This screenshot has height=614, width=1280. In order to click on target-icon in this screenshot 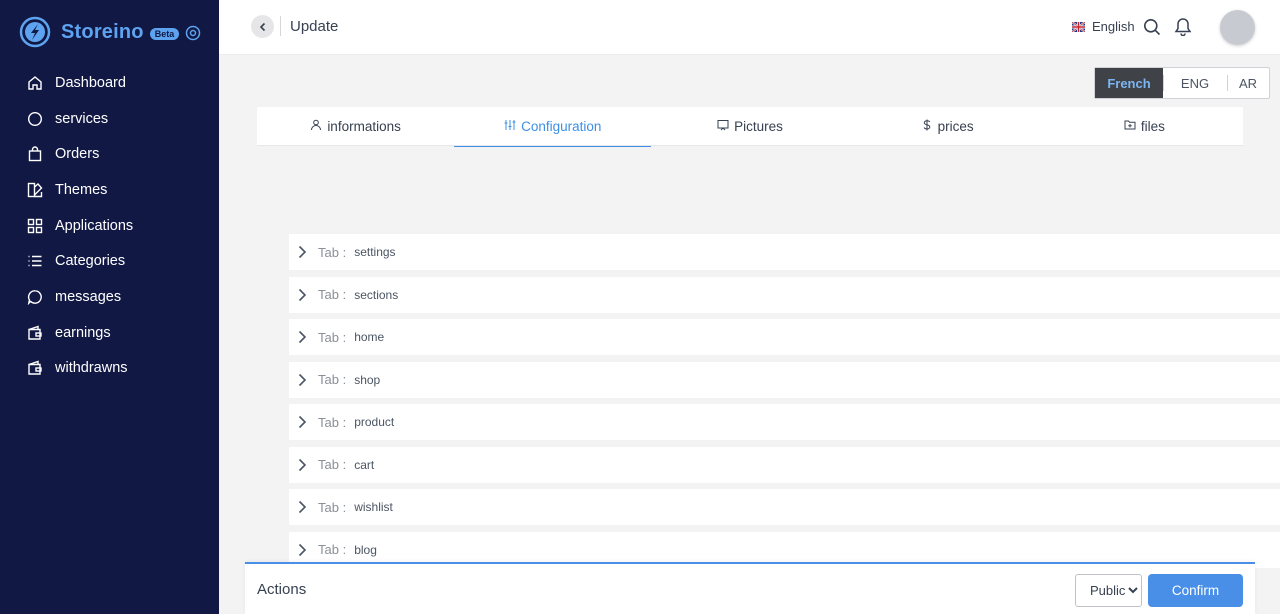, I will do `click(193, 33)`.